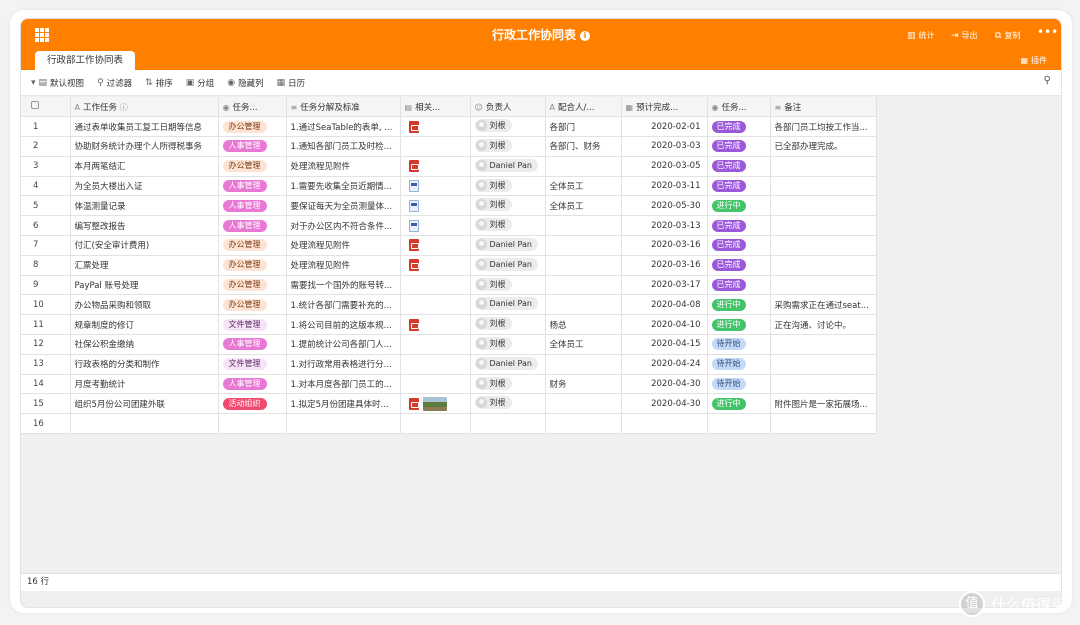 Image resolution: width=1080 pixels, height=625 pixels. What do you see at coordinates (85, 60) in the screenshot?
I see `tab-admin-table: 行政部工作协同表` at bounding box center [85, 60].